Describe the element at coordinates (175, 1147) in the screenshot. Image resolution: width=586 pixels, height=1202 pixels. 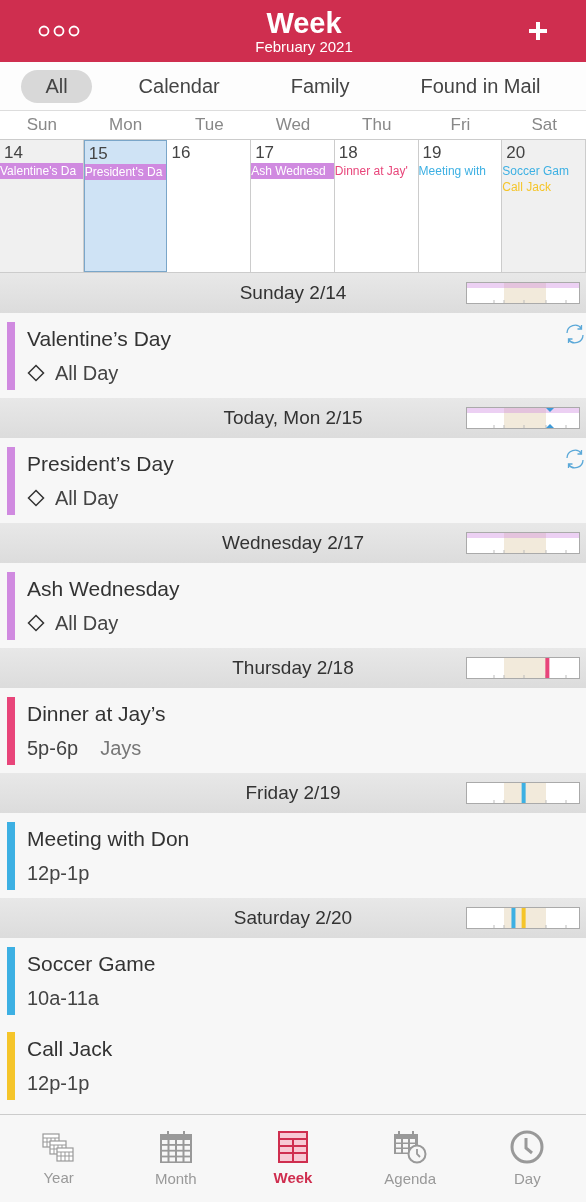
I see `calendar-icon` at that location.